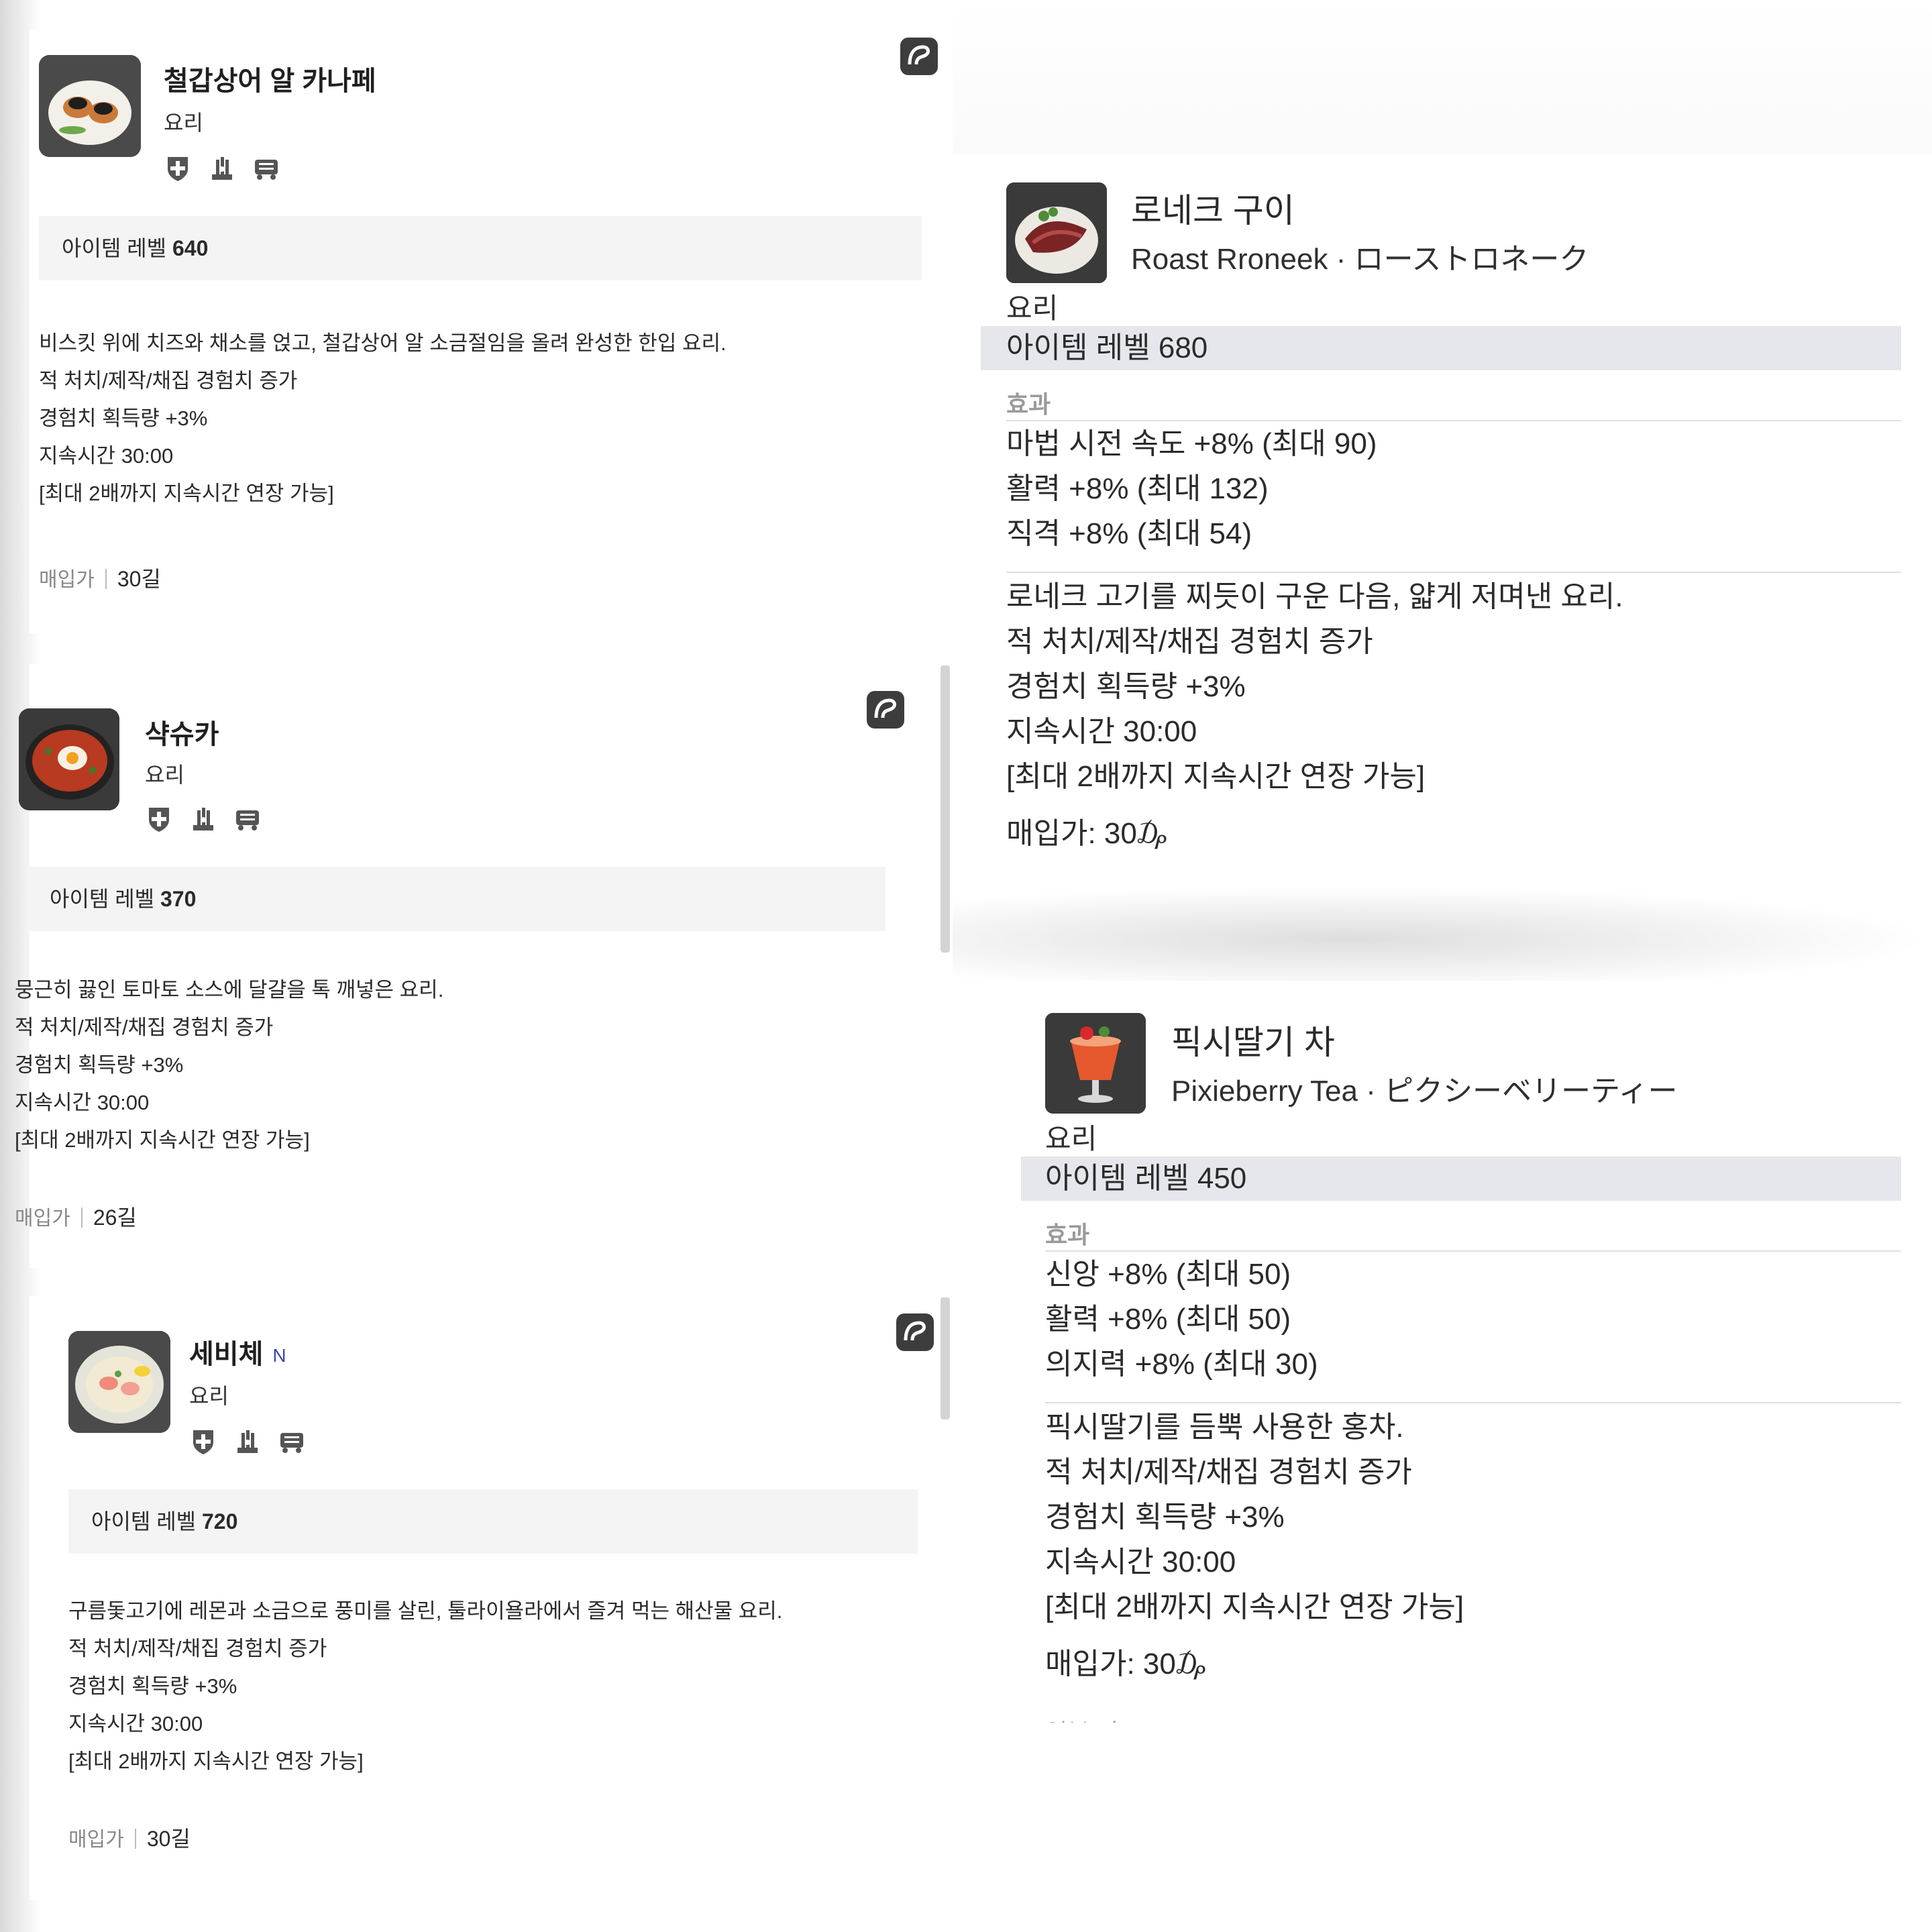  What do you see at coordinates (1146, 1178) in the screenshot?
I see `item-level: 아이템 레벨 450` at bounding box center [1146, 1178].